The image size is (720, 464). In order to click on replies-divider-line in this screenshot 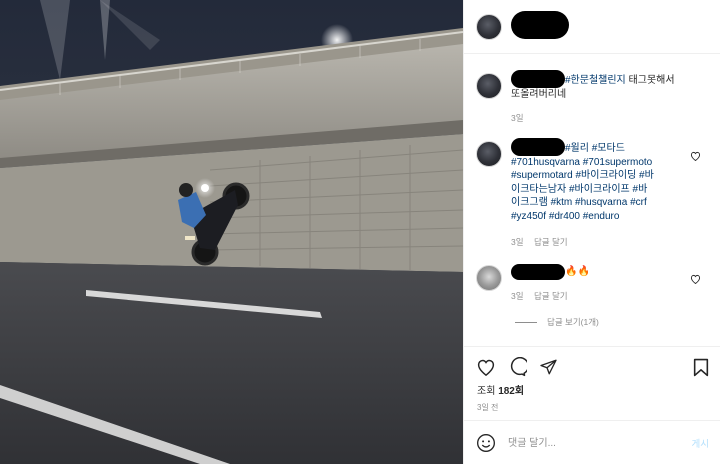, I will do `click(526, 322)`.